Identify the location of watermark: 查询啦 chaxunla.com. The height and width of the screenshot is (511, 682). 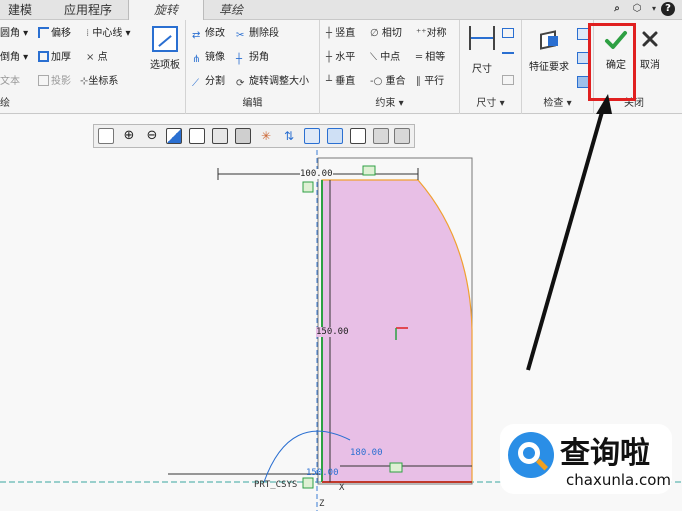
(586, 459).